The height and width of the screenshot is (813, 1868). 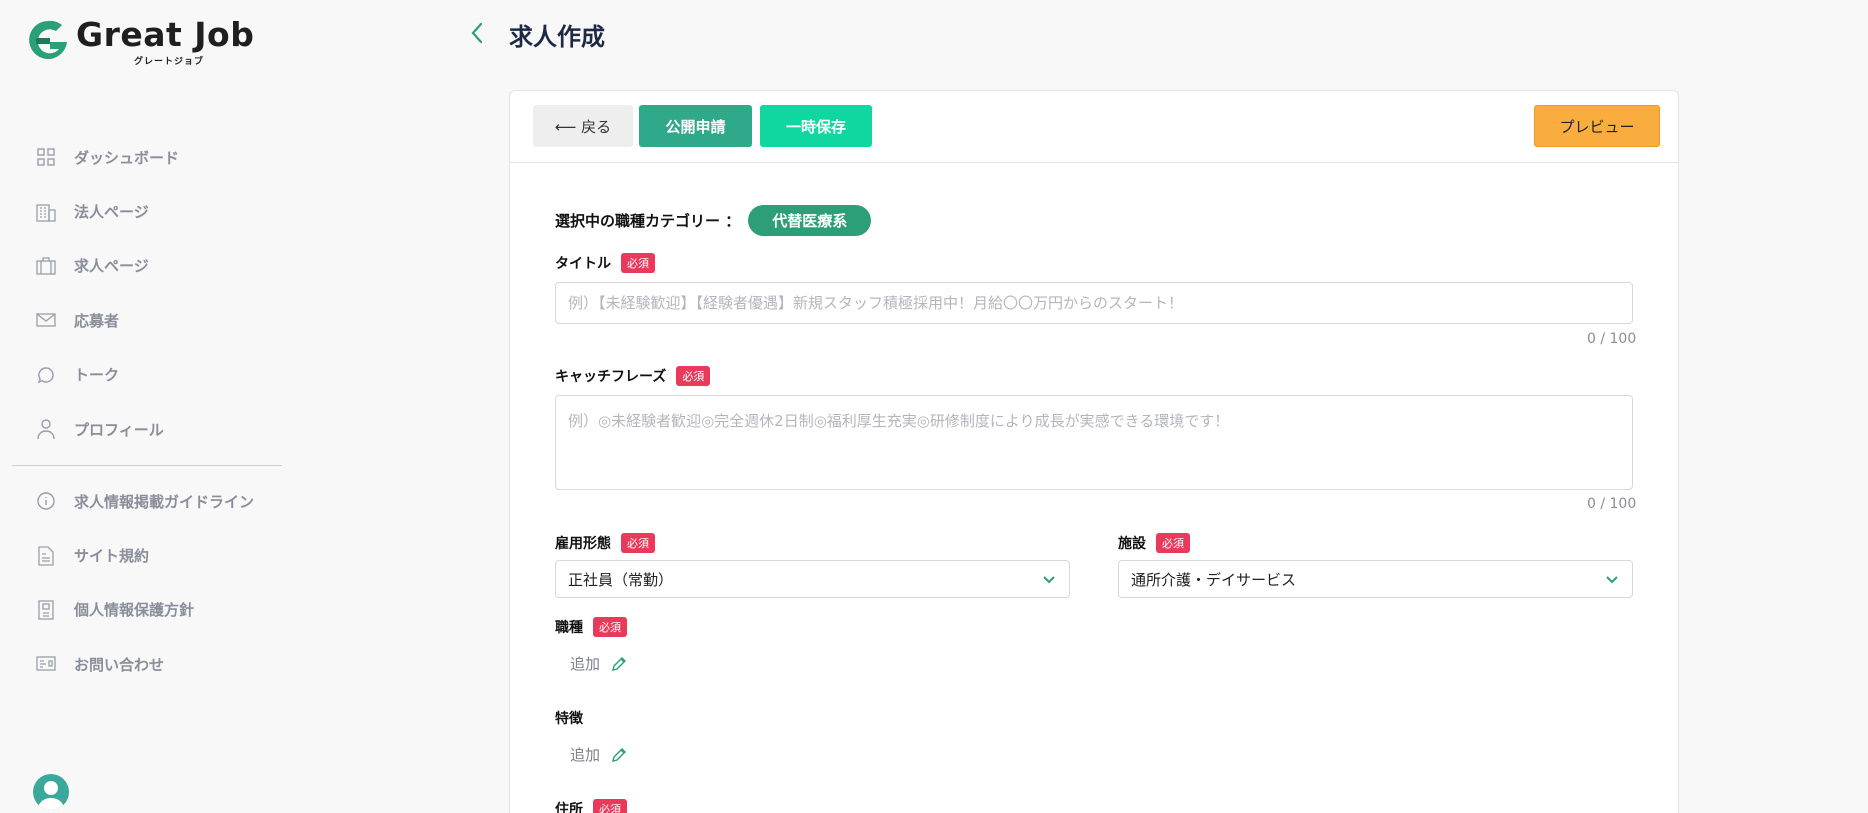 What do you see at coordinates (1597, 126) in the screenshot?
I see `preview-button: プレビュー` at bounding box center [1597, 126].